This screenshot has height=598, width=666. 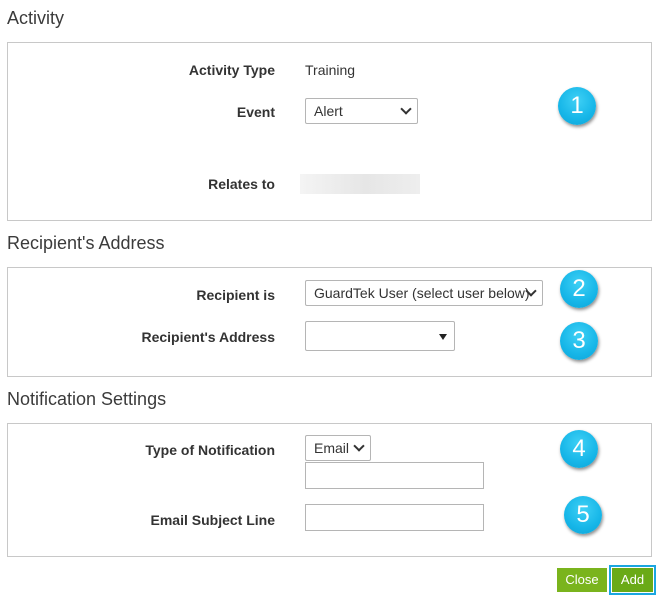 I want to click on recipient-address-select, so click(x=380, y=336).